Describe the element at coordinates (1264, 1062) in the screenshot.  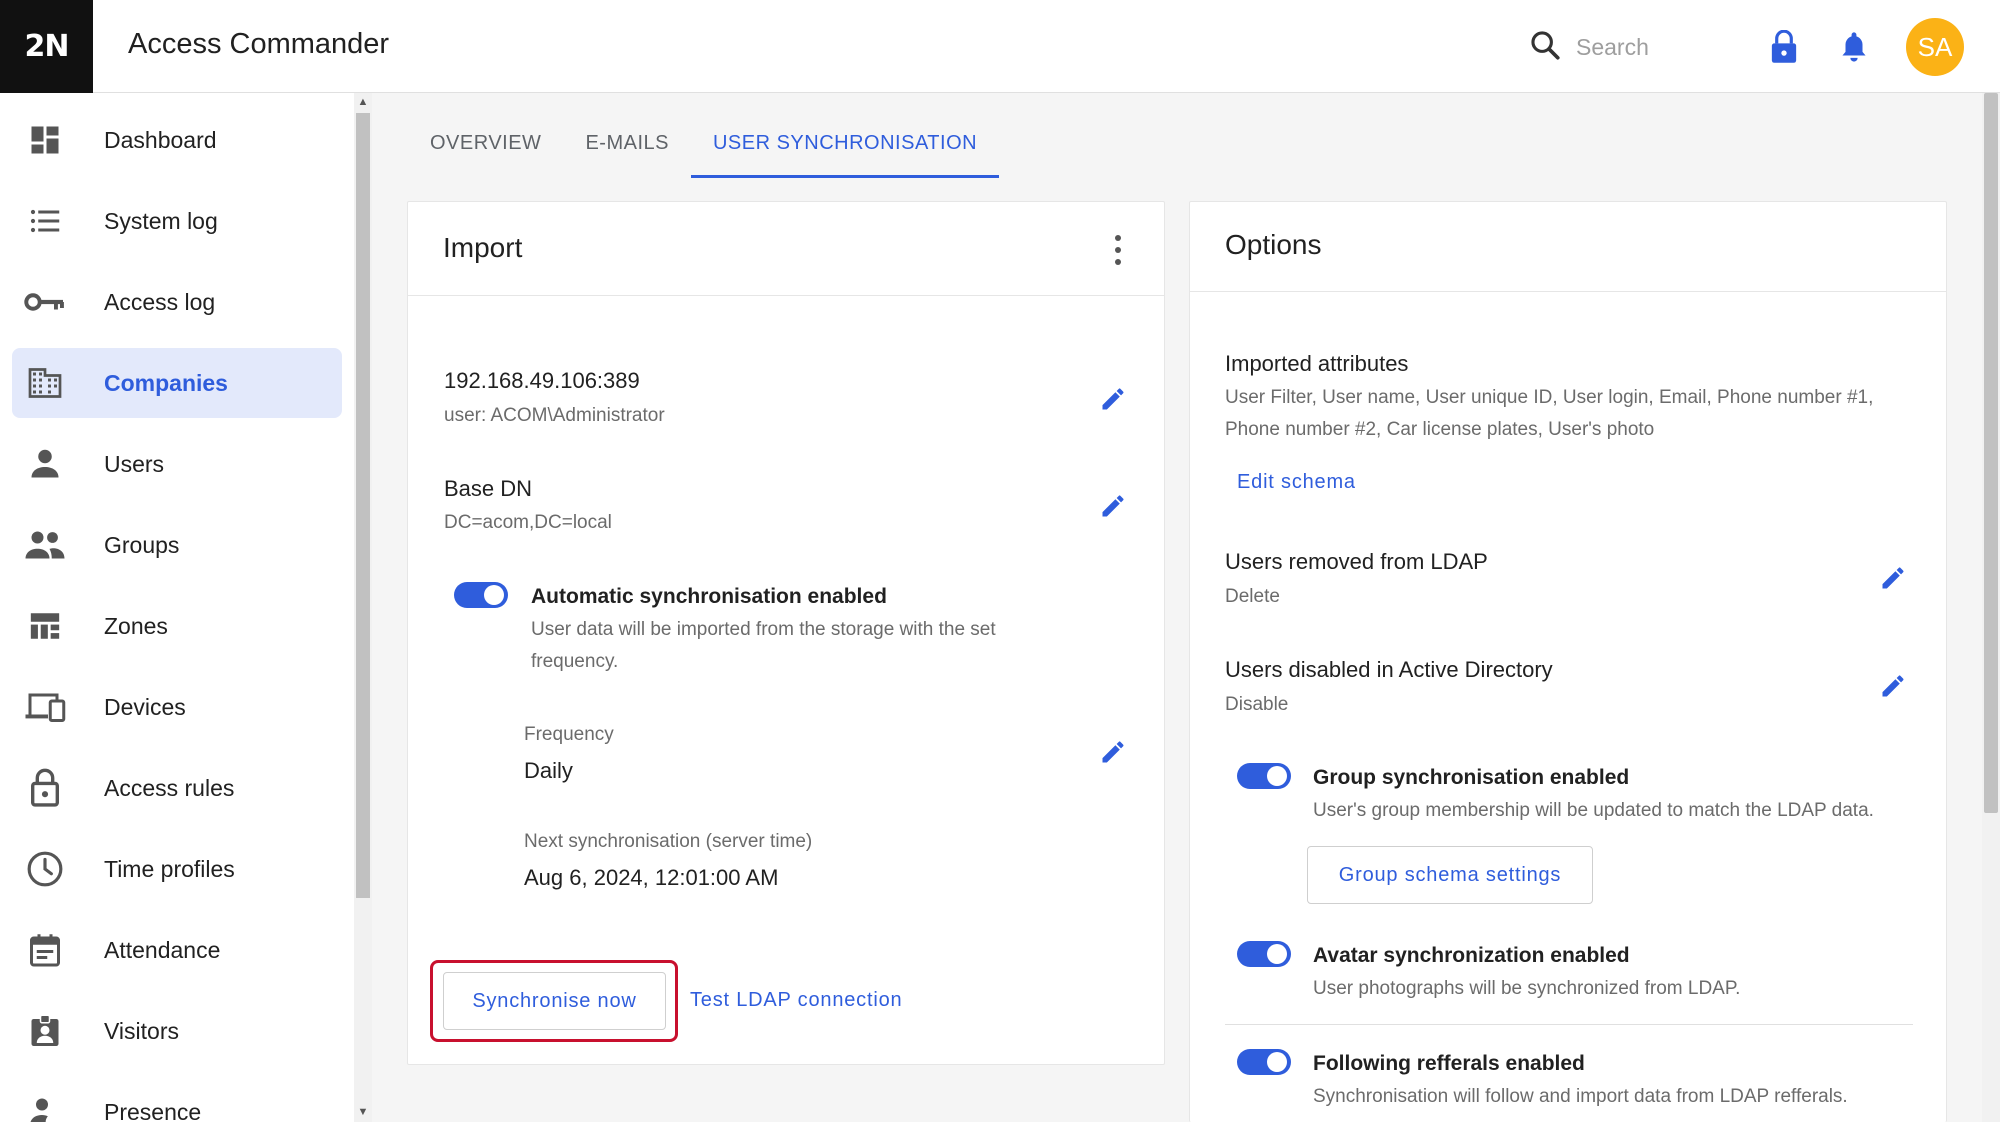
I see `referrals-toggle` at that location.